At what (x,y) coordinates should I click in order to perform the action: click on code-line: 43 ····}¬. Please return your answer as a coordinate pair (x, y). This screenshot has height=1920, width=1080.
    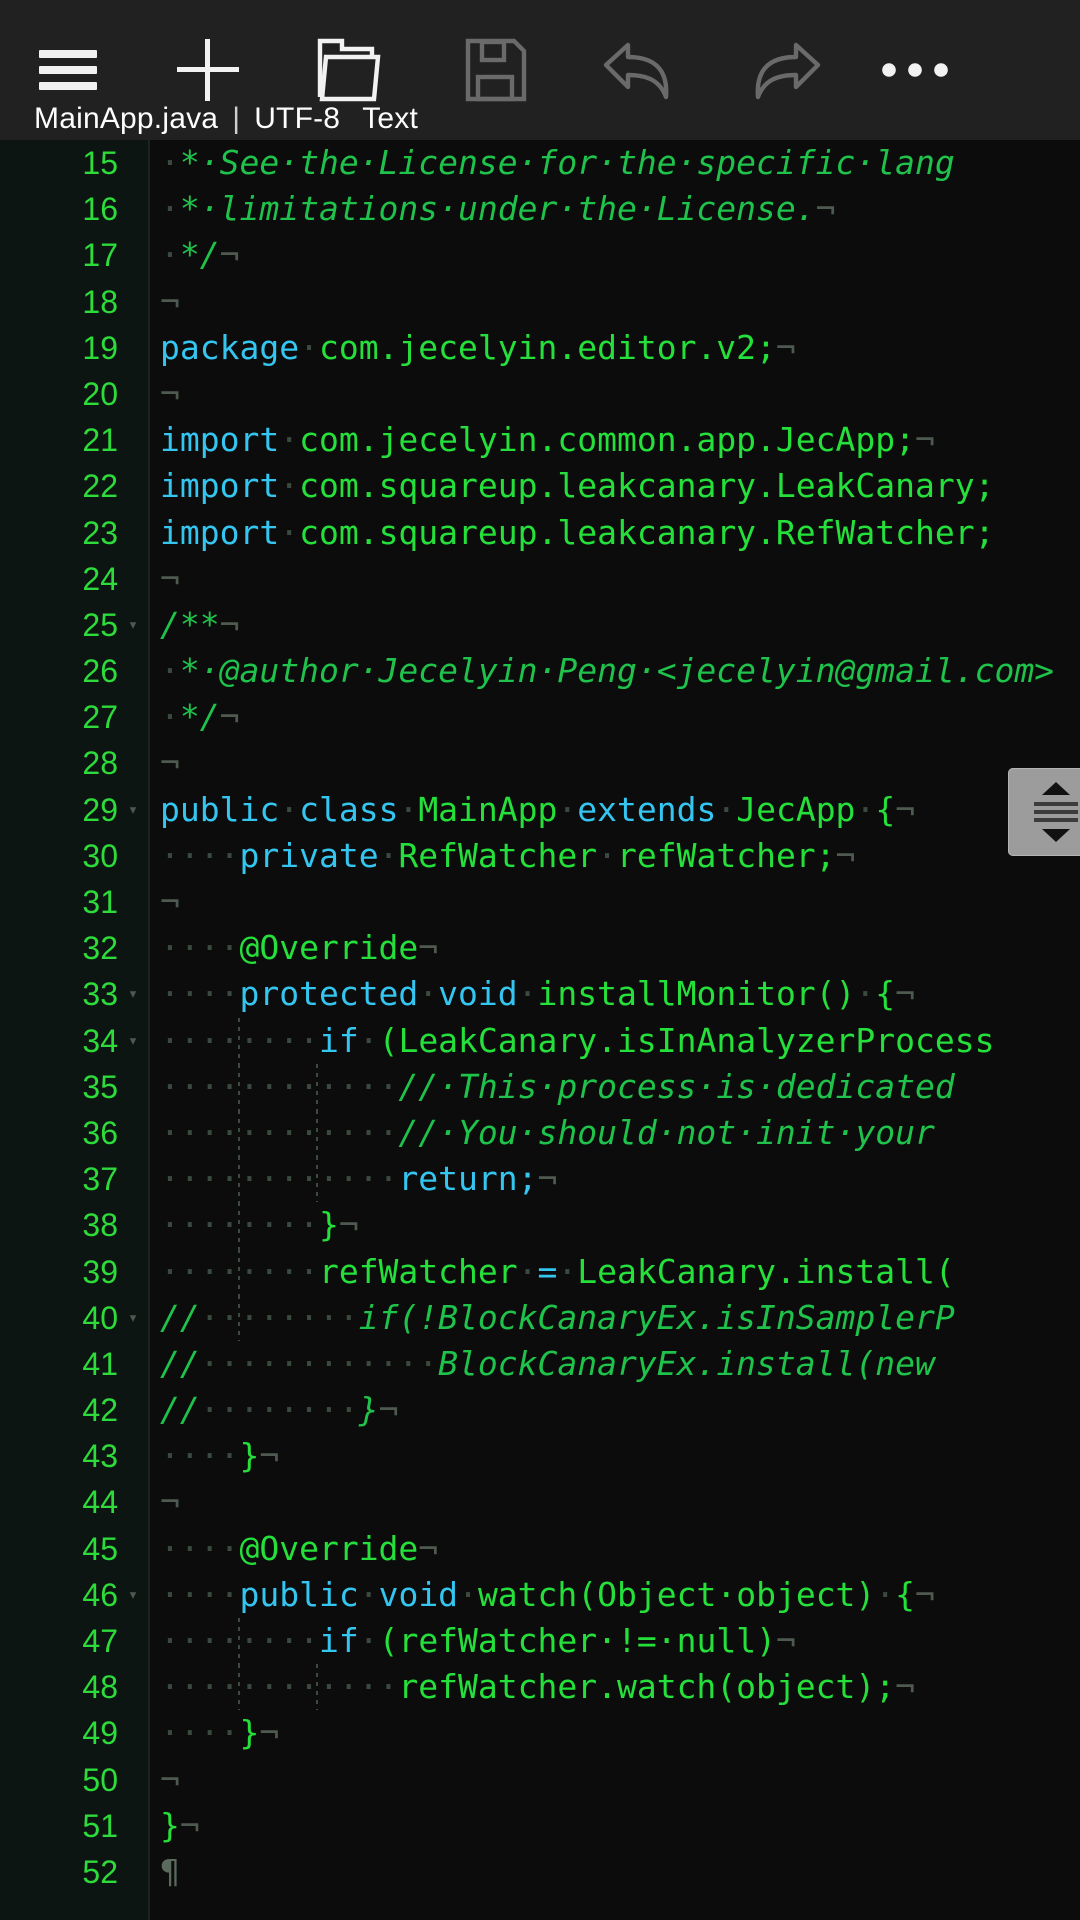
    Looking at the image, I should click on (540, 1456).